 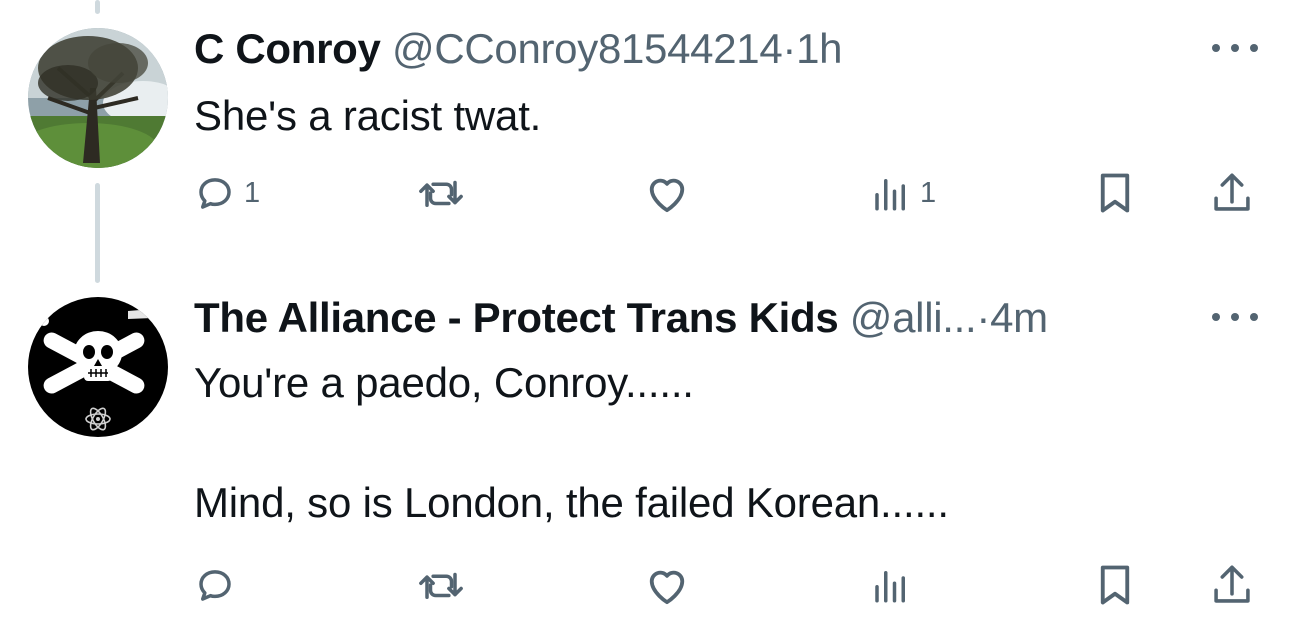 I want to click on views-button: 1, so click(x=903, y=193).